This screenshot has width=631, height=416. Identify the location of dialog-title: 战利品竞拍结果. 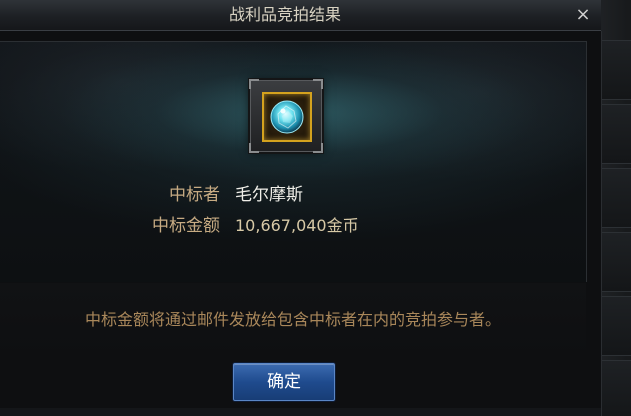
(284, 14).